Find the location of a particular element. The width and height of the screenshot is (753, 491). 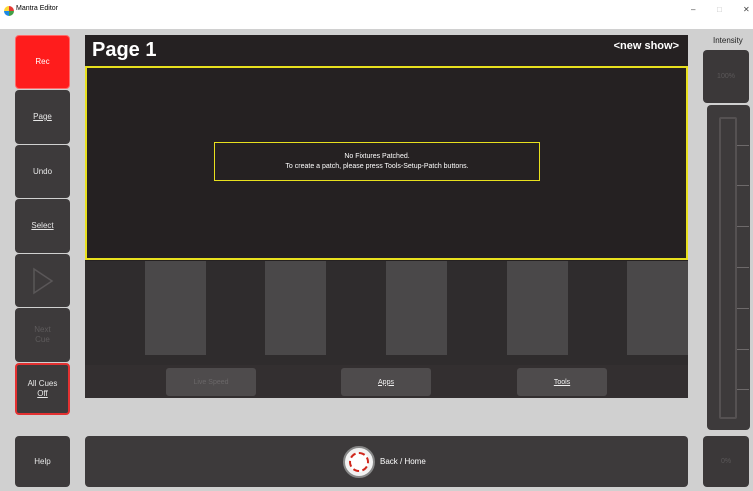

rec-label: Rec is located at coordinates (42, 61).